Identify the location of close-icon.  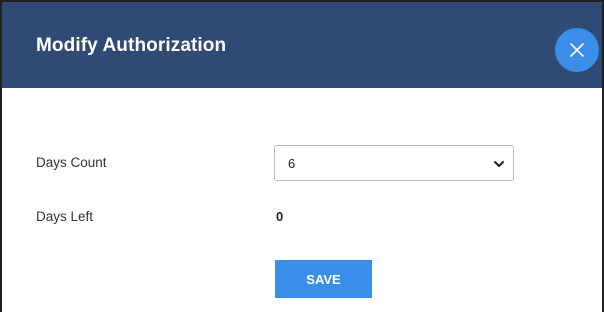
(577, 50).